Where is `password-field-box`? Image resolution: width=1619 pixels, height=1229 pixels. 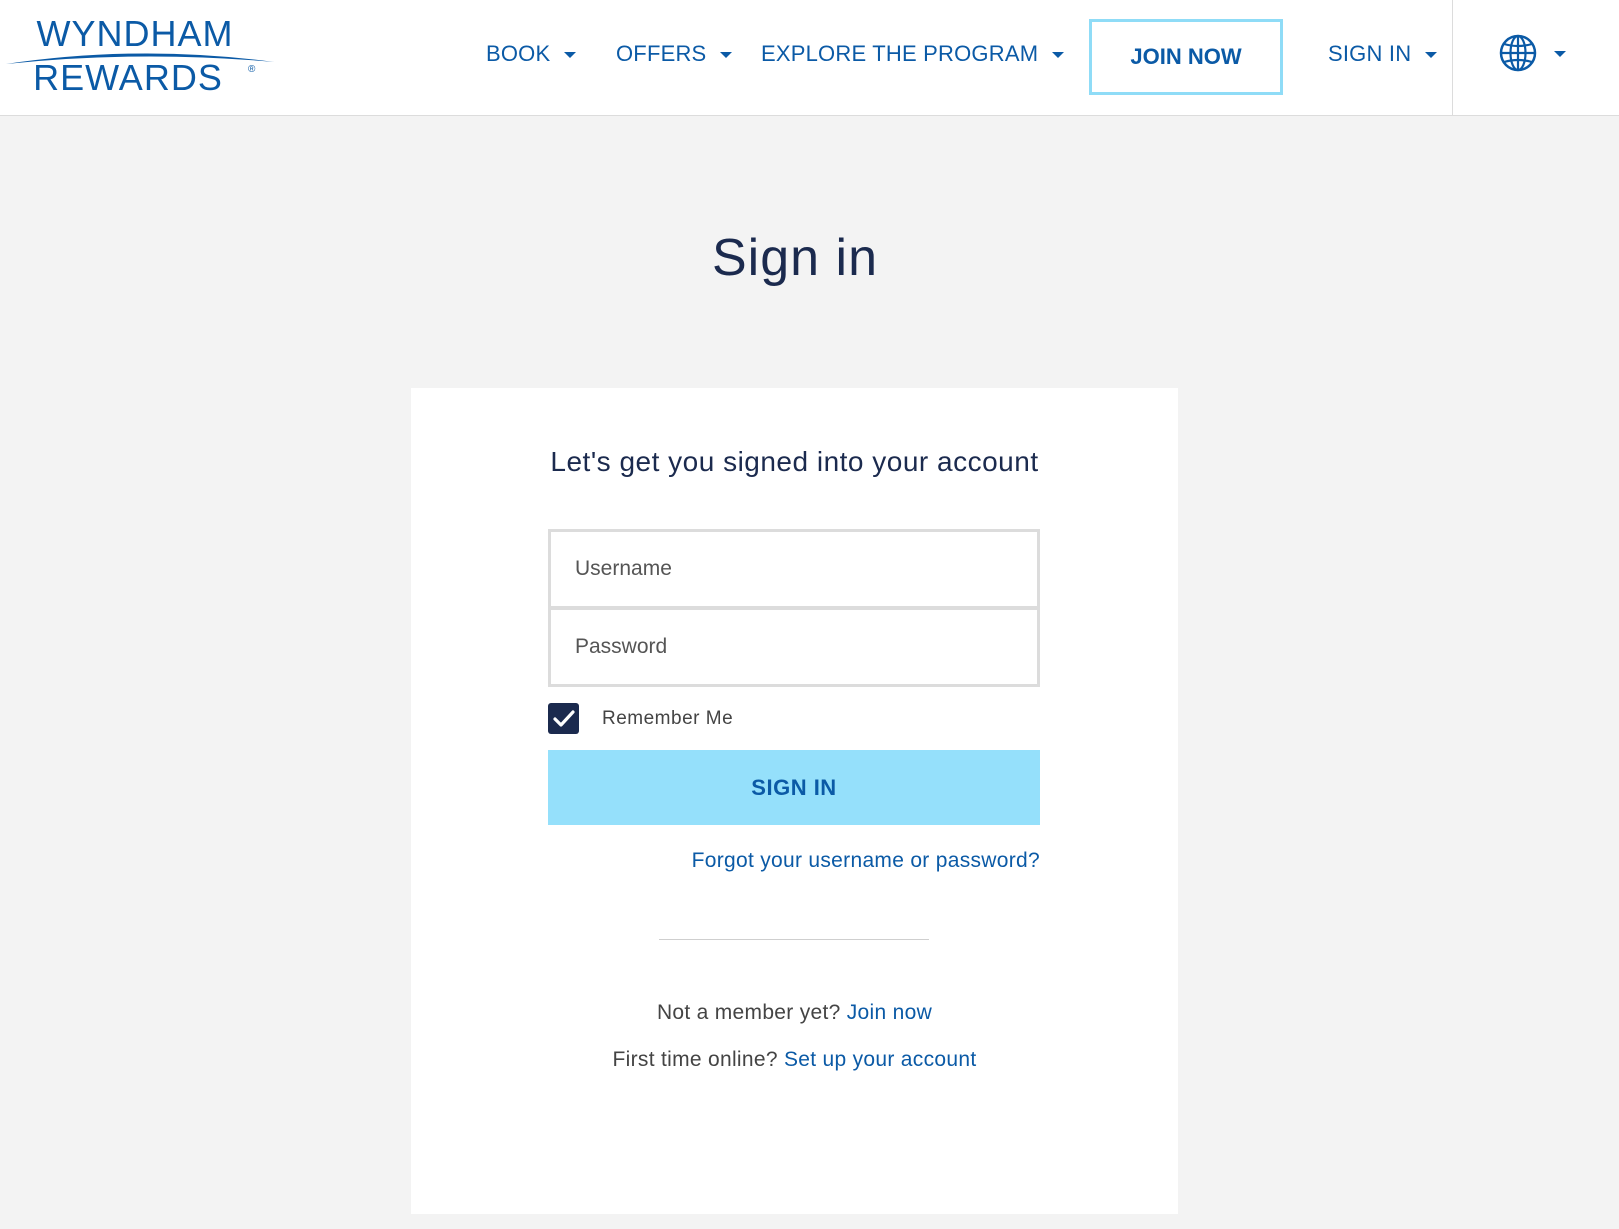 password-field-box is located at coordinates (794, 647).